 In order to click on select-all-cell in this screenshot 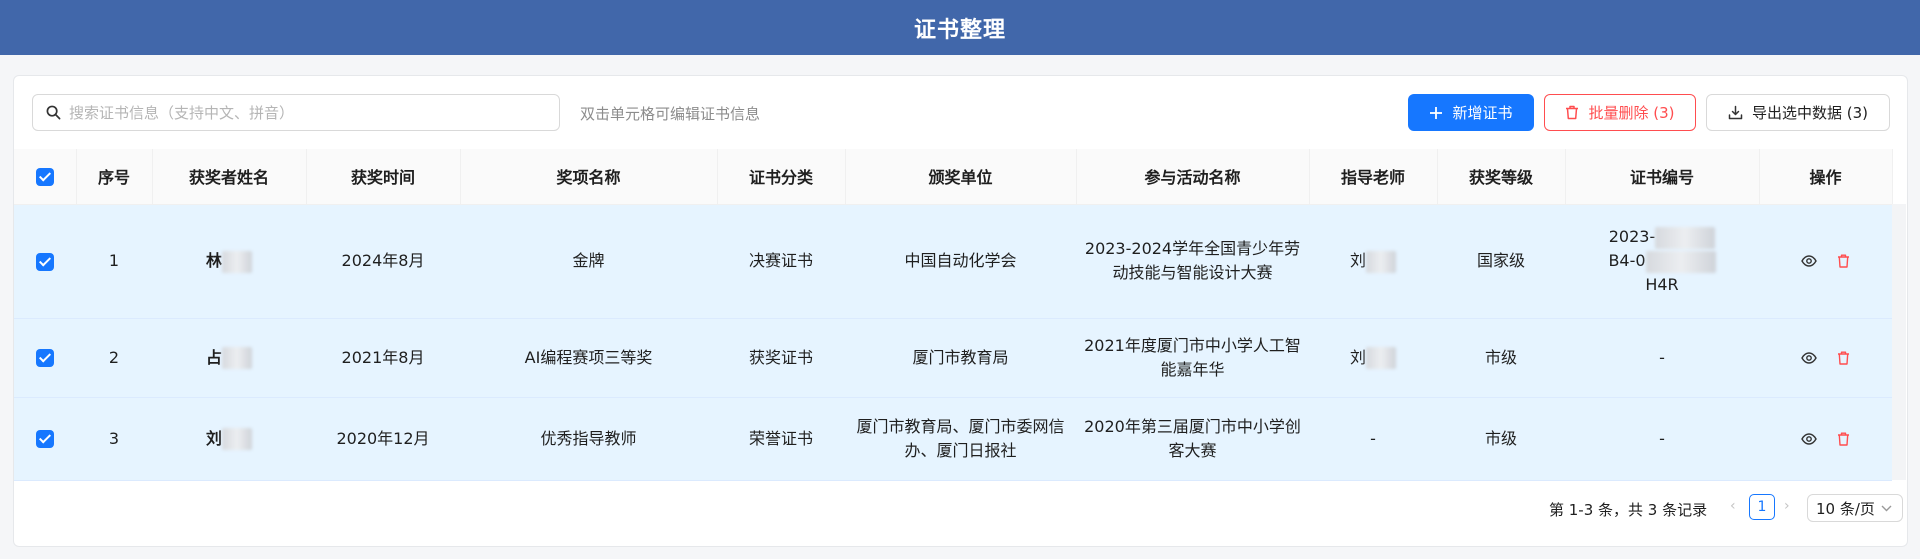, I will do `click(45, 177)`.